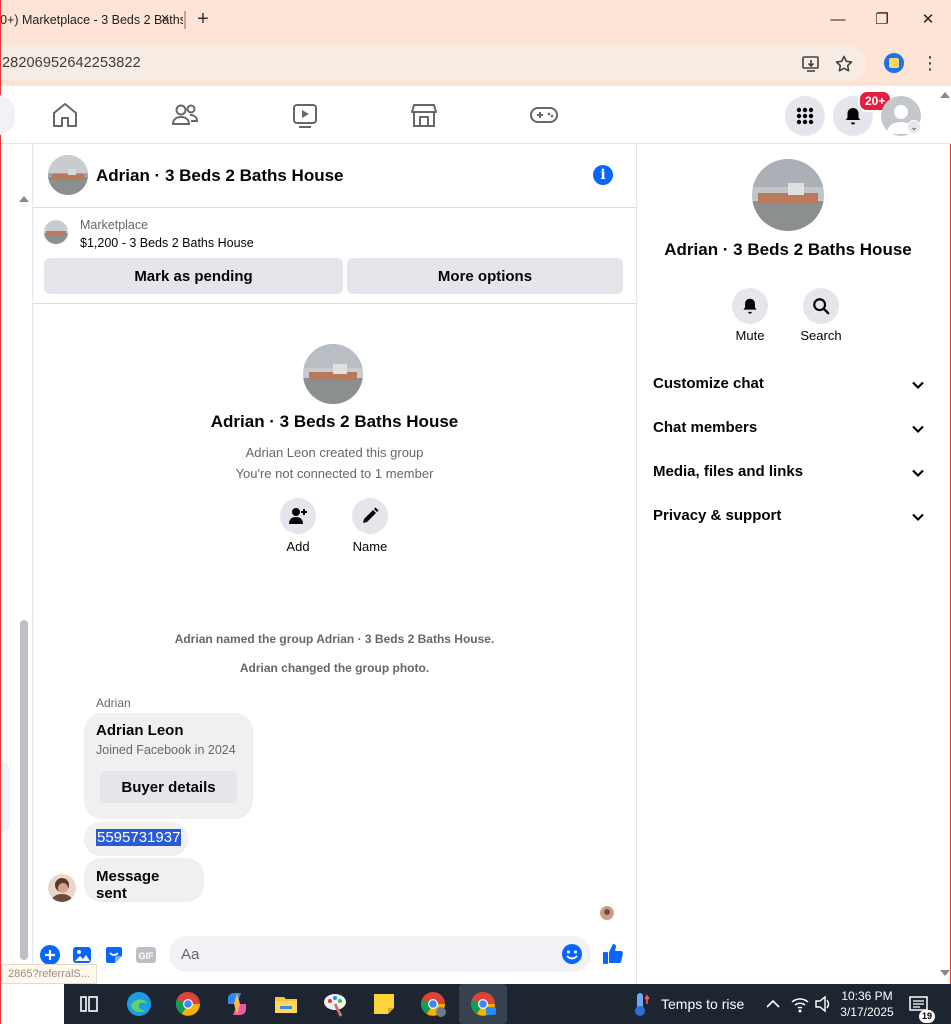 The height and width of the screenshot is (1024, 951). I want to click on volume-icon, so click(823, 1004).